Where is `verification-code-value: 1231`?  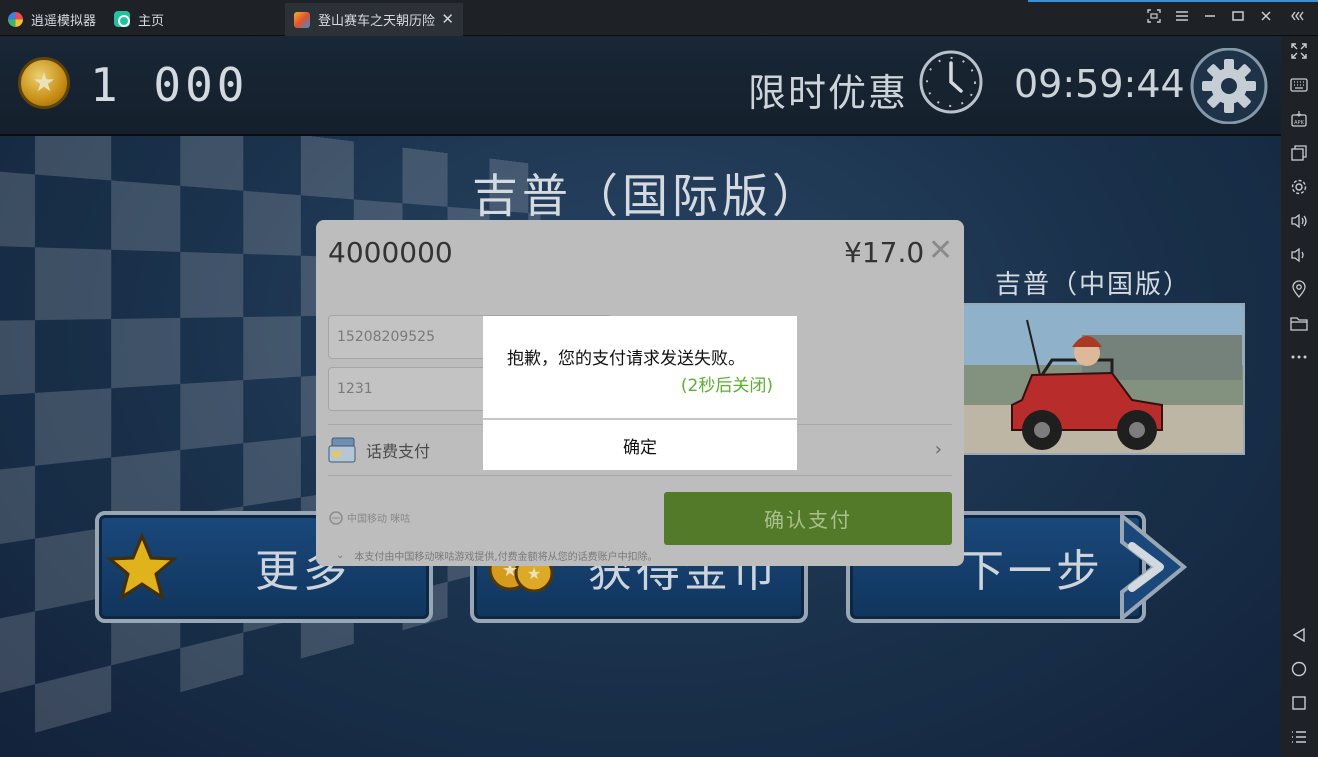 verification-code-value: 1231 is located at coordinates (355, 389).